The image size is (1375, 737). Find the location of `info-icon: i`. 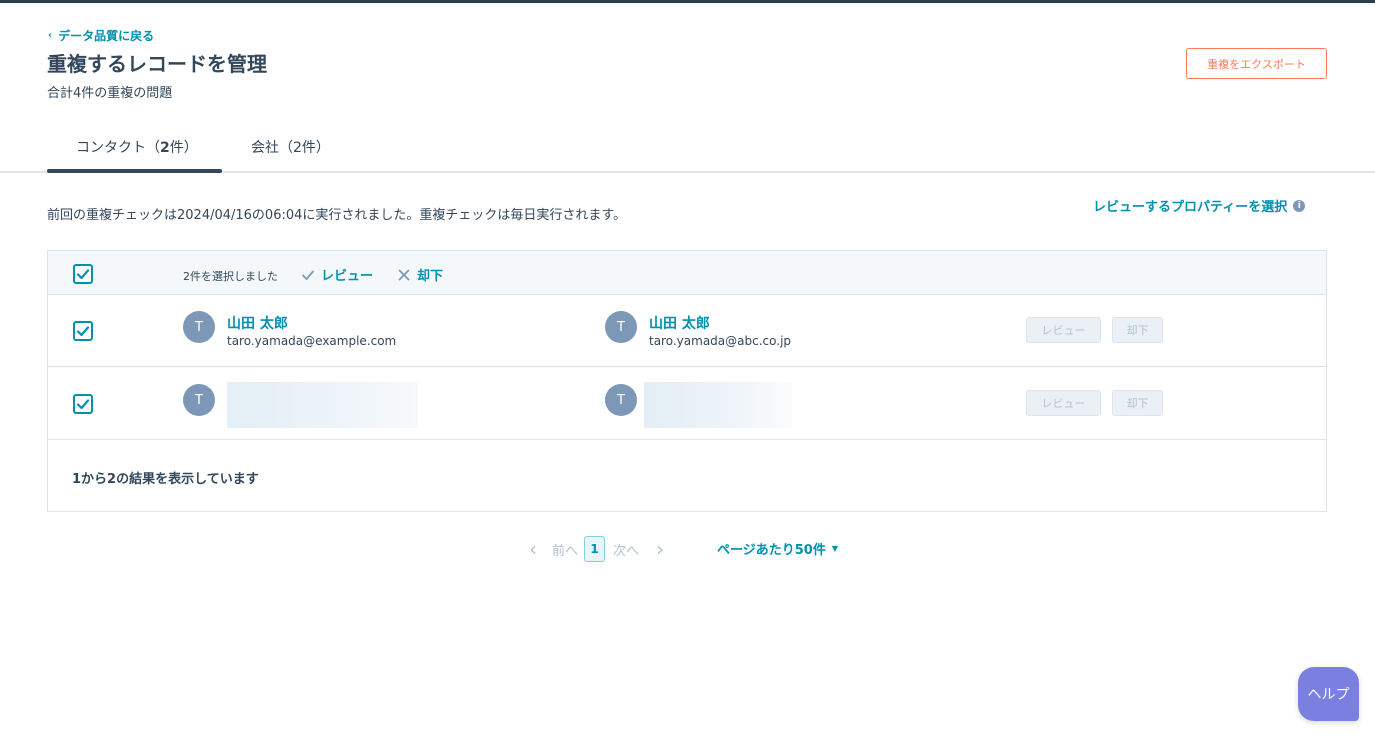

info-icon: i is located at coordinates (1299, 205).